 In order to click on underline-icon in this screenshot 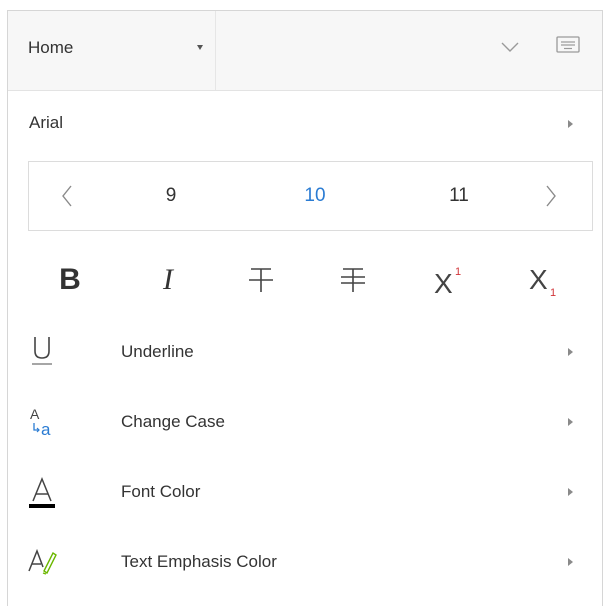, I will do `click(42, 351)`.